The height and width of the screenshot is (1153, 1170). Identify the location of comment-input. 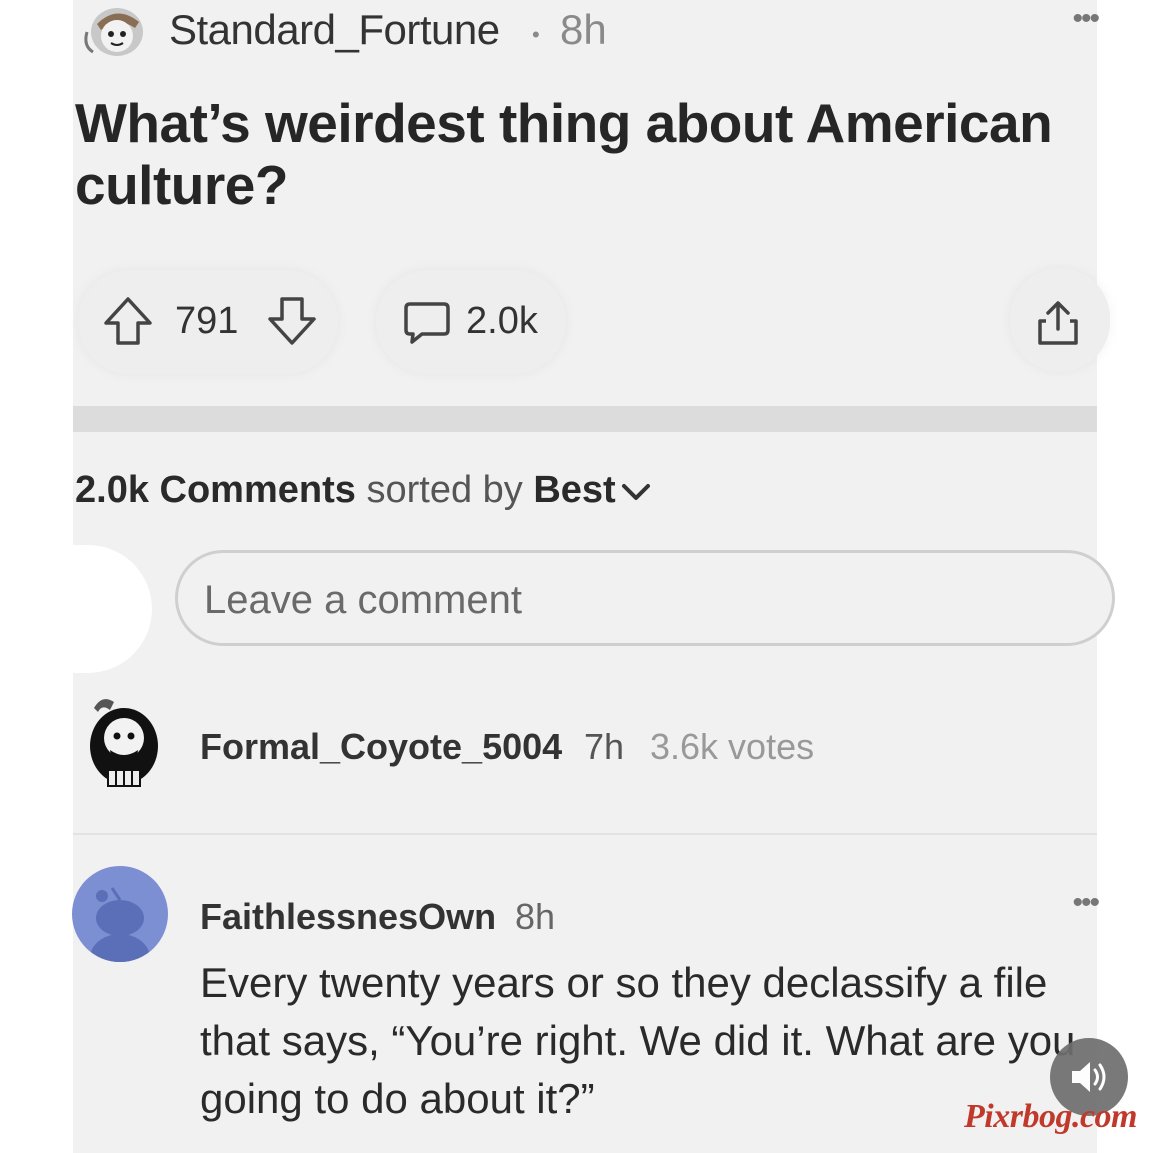
(644, 600).